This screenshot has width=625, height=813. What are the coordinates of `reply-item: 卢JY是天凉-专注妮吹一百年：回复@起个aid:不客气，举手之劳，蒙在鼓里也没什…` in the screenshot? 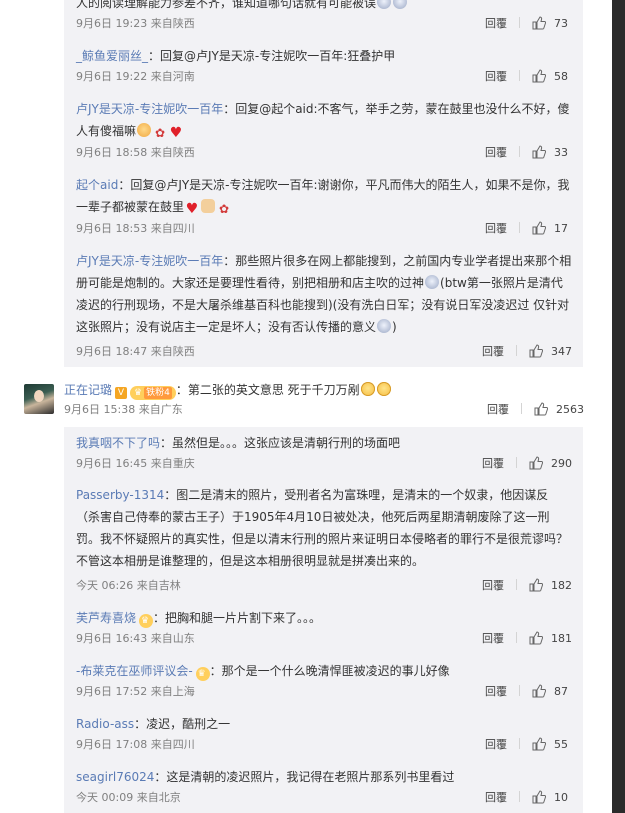 It's located at (324, 130).